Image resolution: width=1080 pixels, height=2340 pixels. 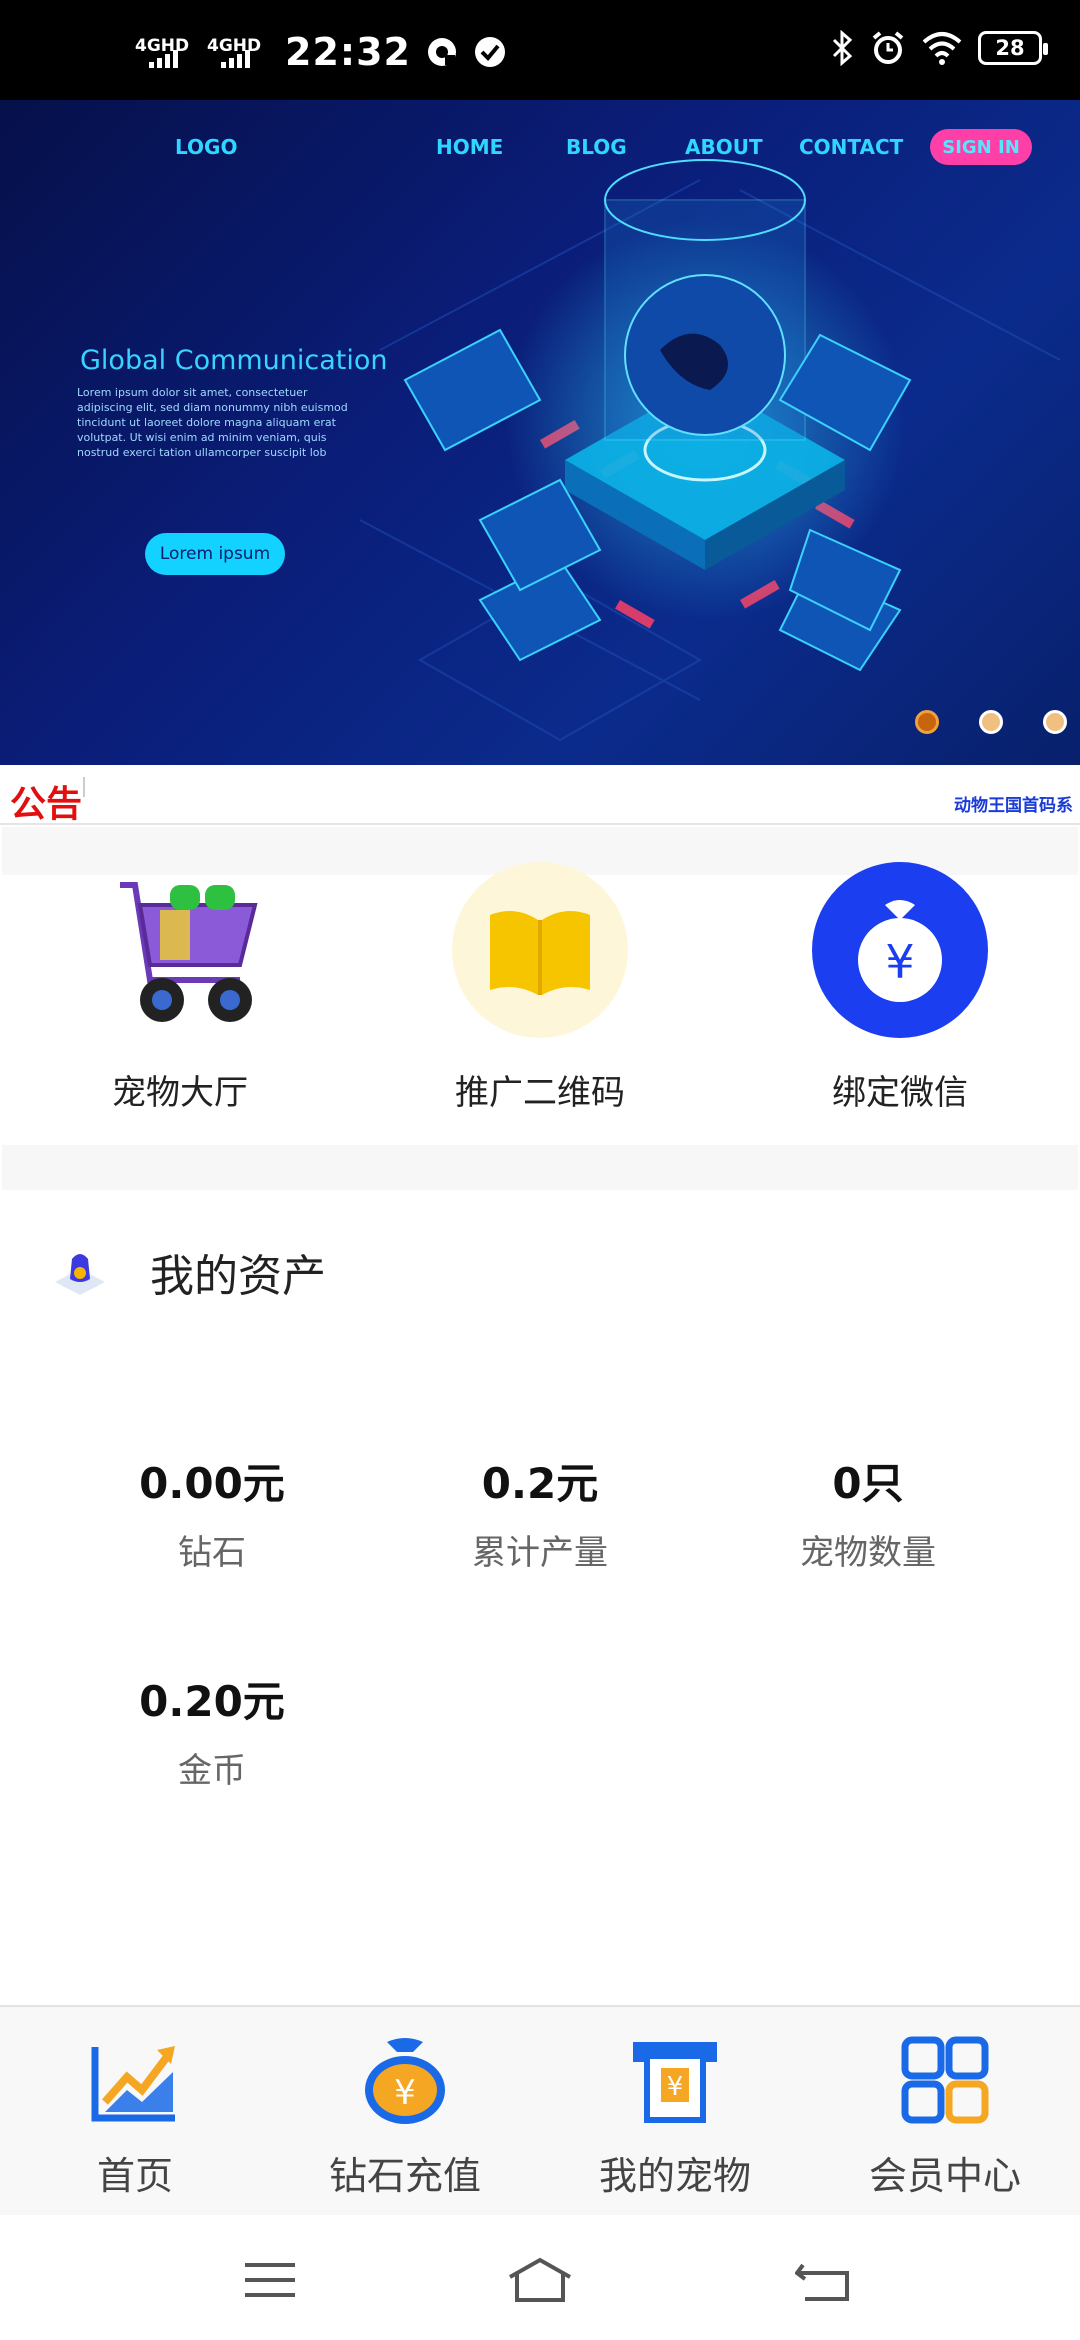 I want to click on signal-1-icon: 4GHD, so click(x=164, y=52).